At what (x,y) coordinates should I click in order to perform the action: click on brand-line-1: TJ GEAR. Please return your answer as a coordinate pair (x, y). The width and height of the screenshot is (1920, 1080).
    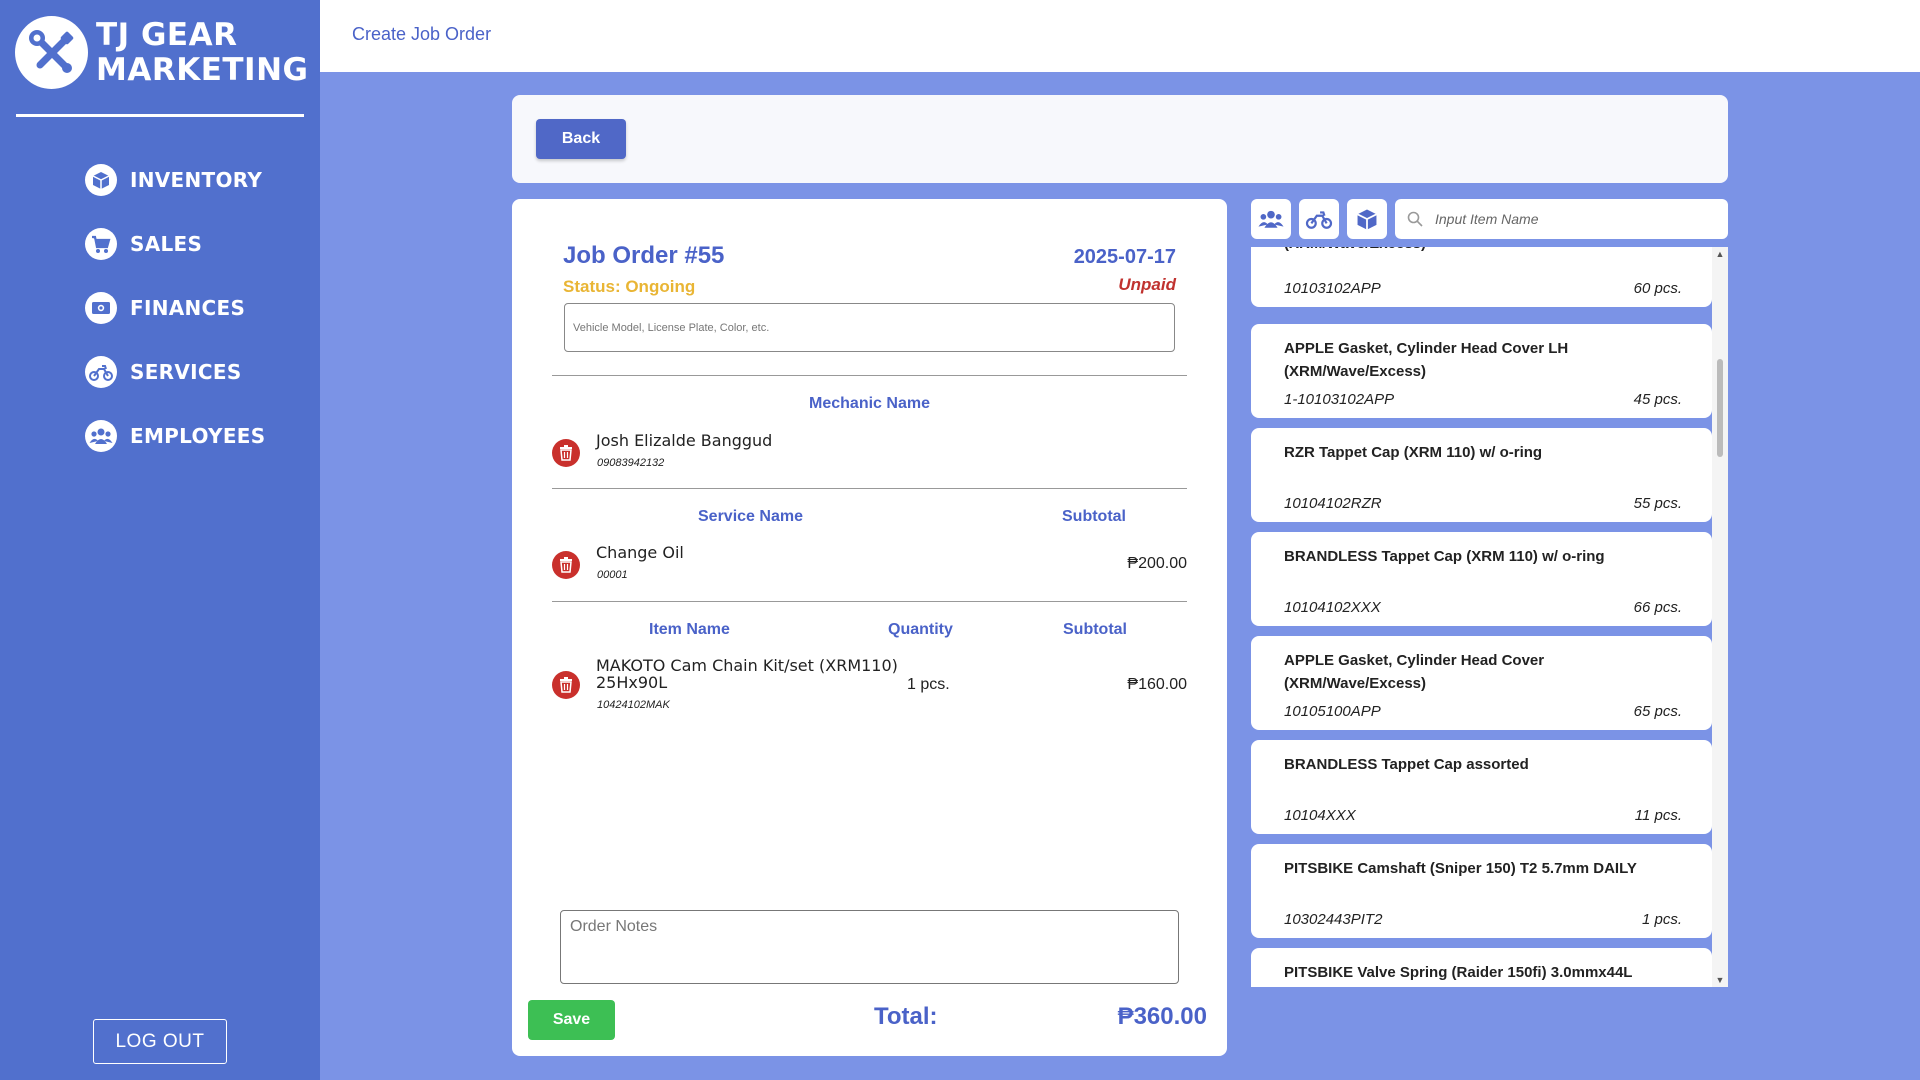
    Looking at the image, I should click on (167, 34).